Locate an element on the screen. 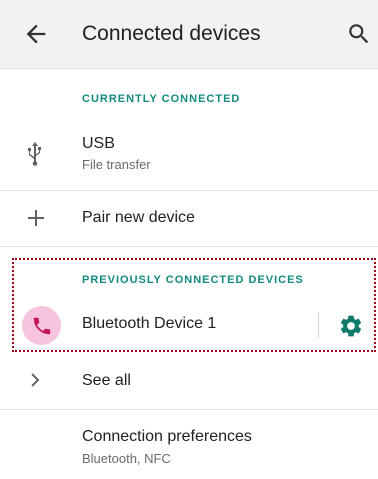  device-settings-button is located at coordinates (351, 326).